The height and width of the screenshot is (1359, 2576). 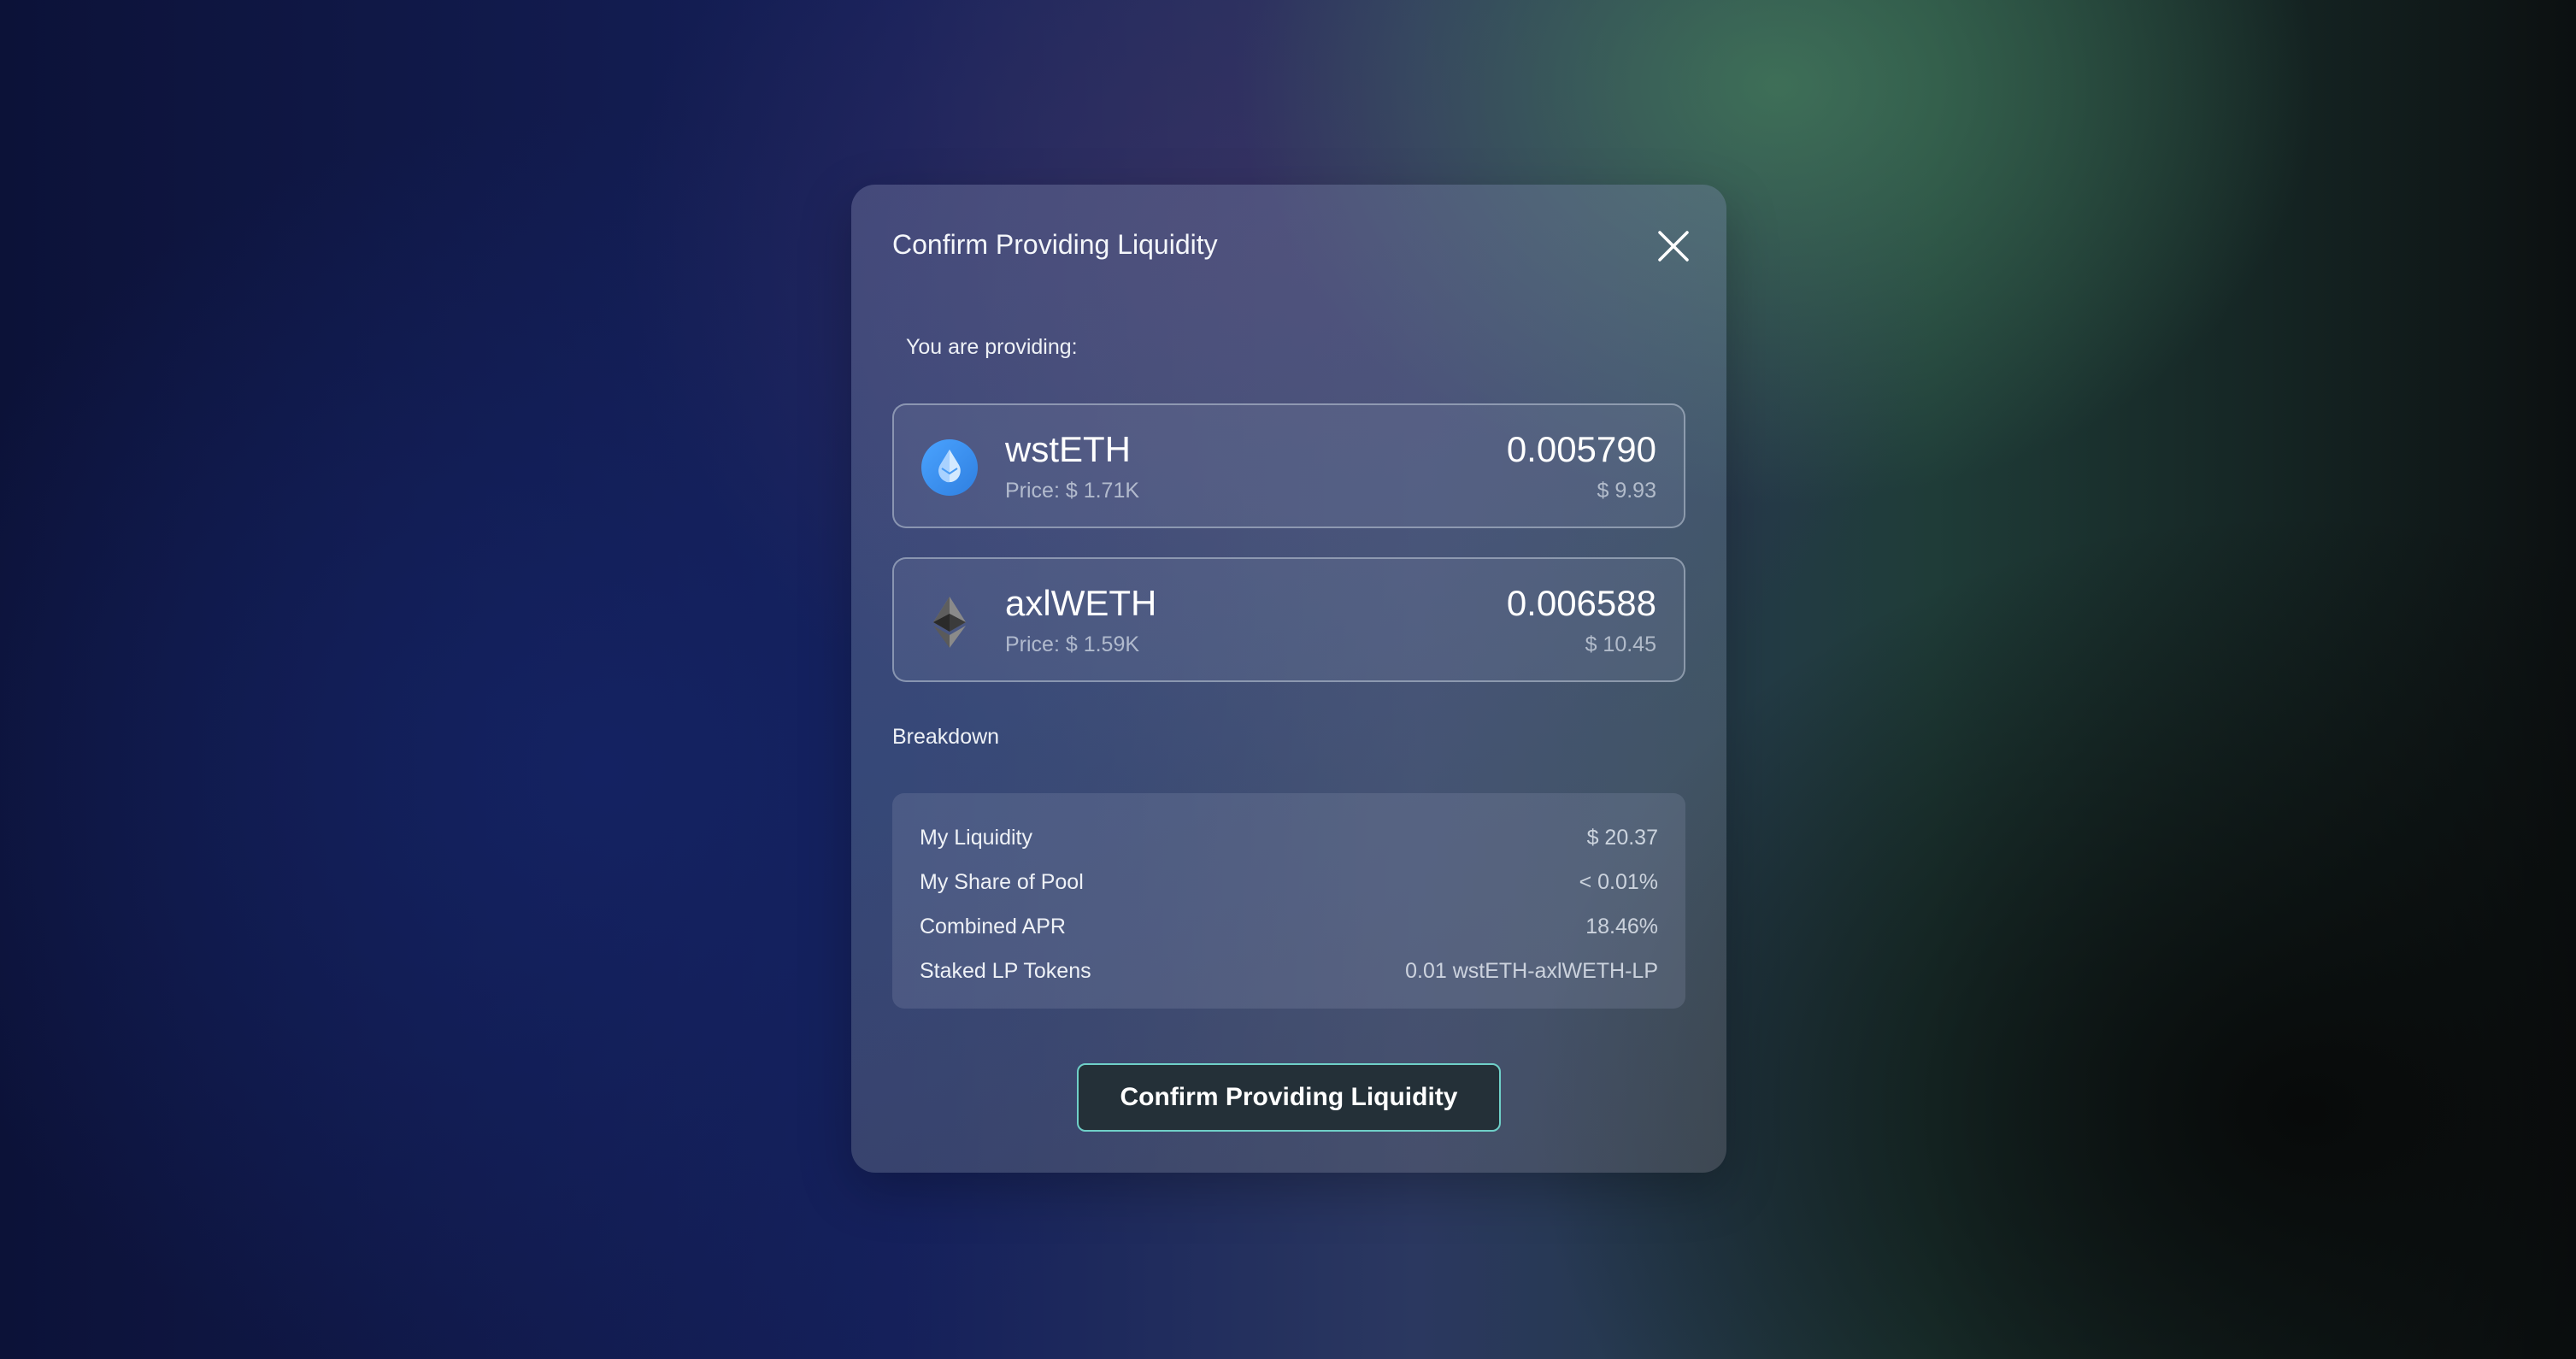 I want to click on breakdown-row-my-liquidity: My Liquidity $ 20.37, so click(x=1289, y=837).